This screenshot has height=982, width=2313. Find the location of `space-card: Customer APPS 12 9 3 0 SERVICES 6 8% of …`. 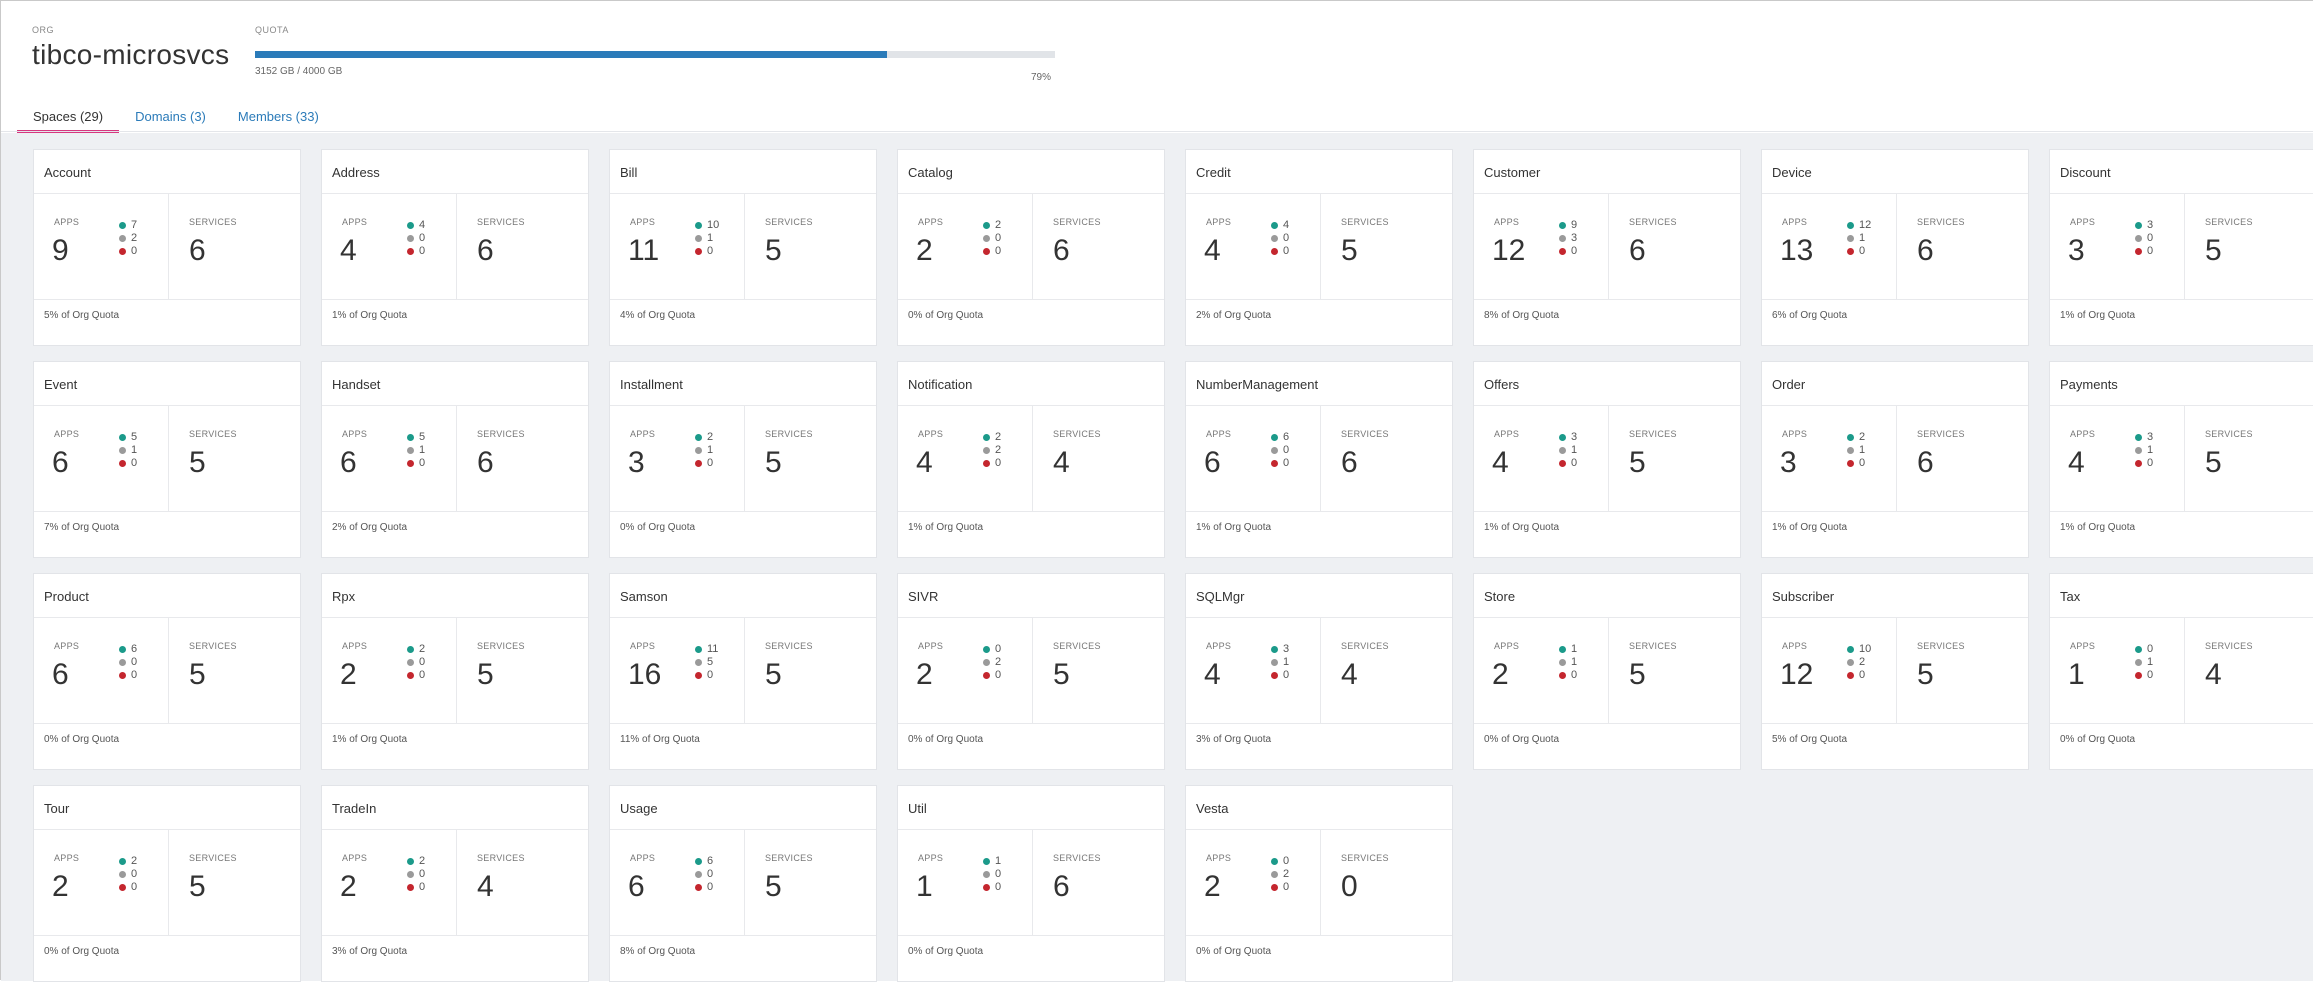

space-card: Customer APPS 12 9 3 0 SERVICES 6 8% of … is located at coordinates (1607, 247).